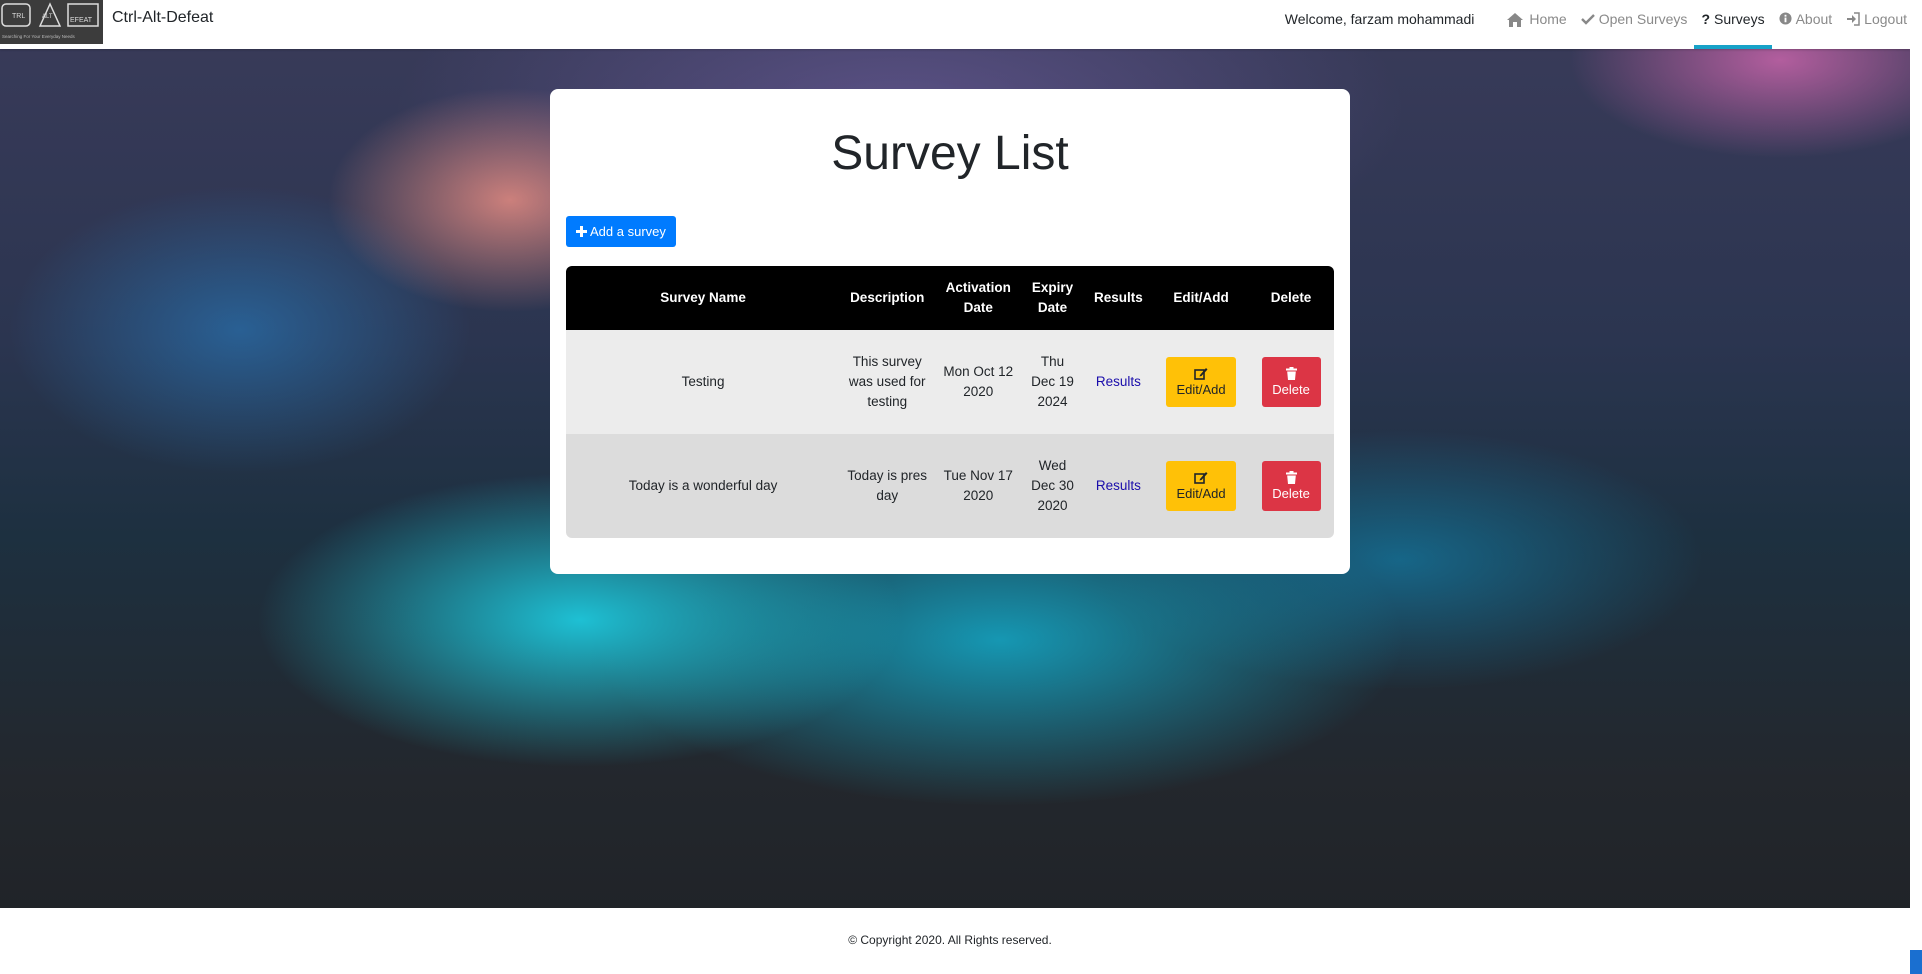 This screenshot has width=1922, height=974. I want to click on cell-expiry-date: Thu Dec 19 2024, so click(1052, 382).